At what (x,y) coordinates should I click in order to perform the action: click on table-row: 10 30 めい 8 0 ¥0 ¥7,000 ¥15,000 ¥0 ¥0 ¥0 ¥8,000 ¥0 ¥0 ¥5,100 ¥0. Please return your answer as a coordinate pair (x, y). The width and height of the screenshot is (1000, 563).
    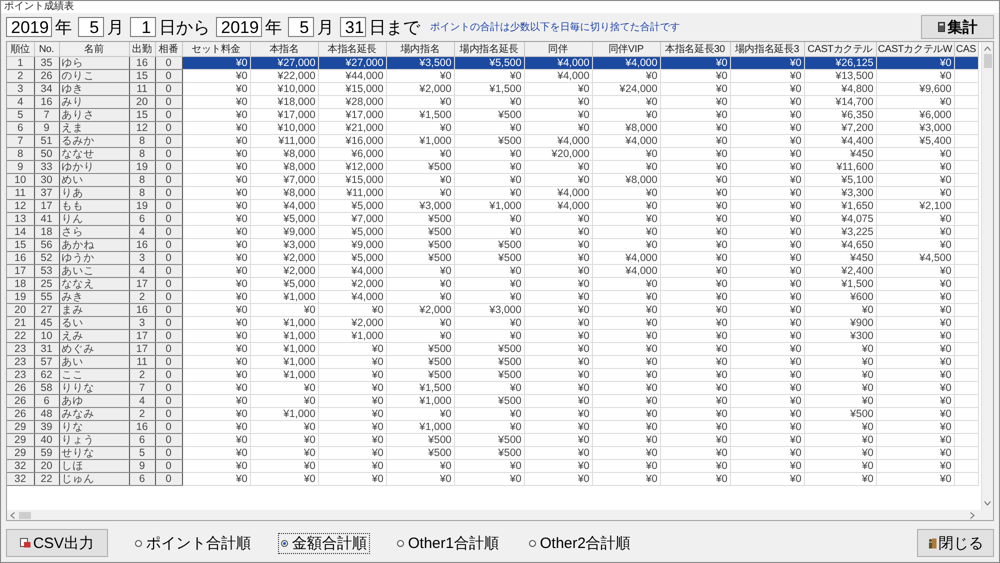
    Looking at the image, I should click on (492, 180).